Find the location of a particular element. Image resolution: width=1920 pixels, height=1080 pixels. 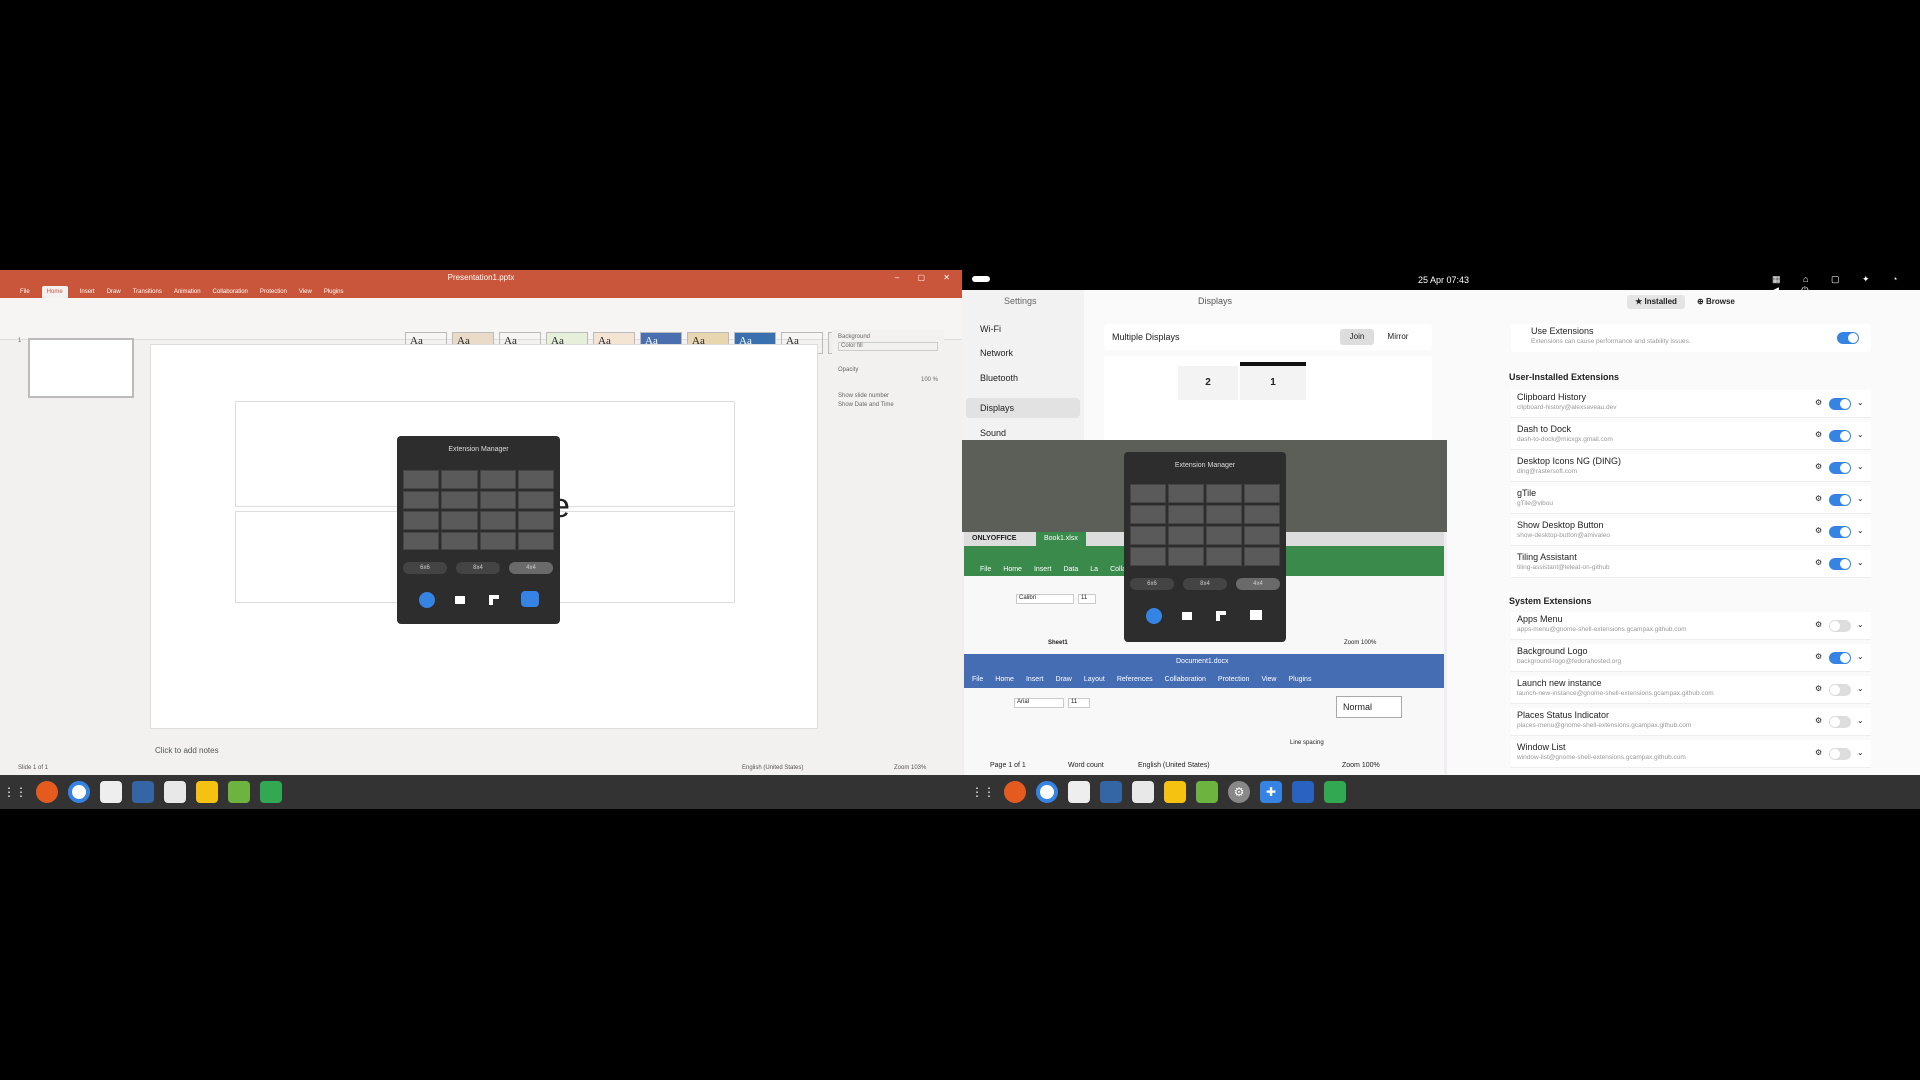

background-select: Color fill is located at coordinates (888, 346).